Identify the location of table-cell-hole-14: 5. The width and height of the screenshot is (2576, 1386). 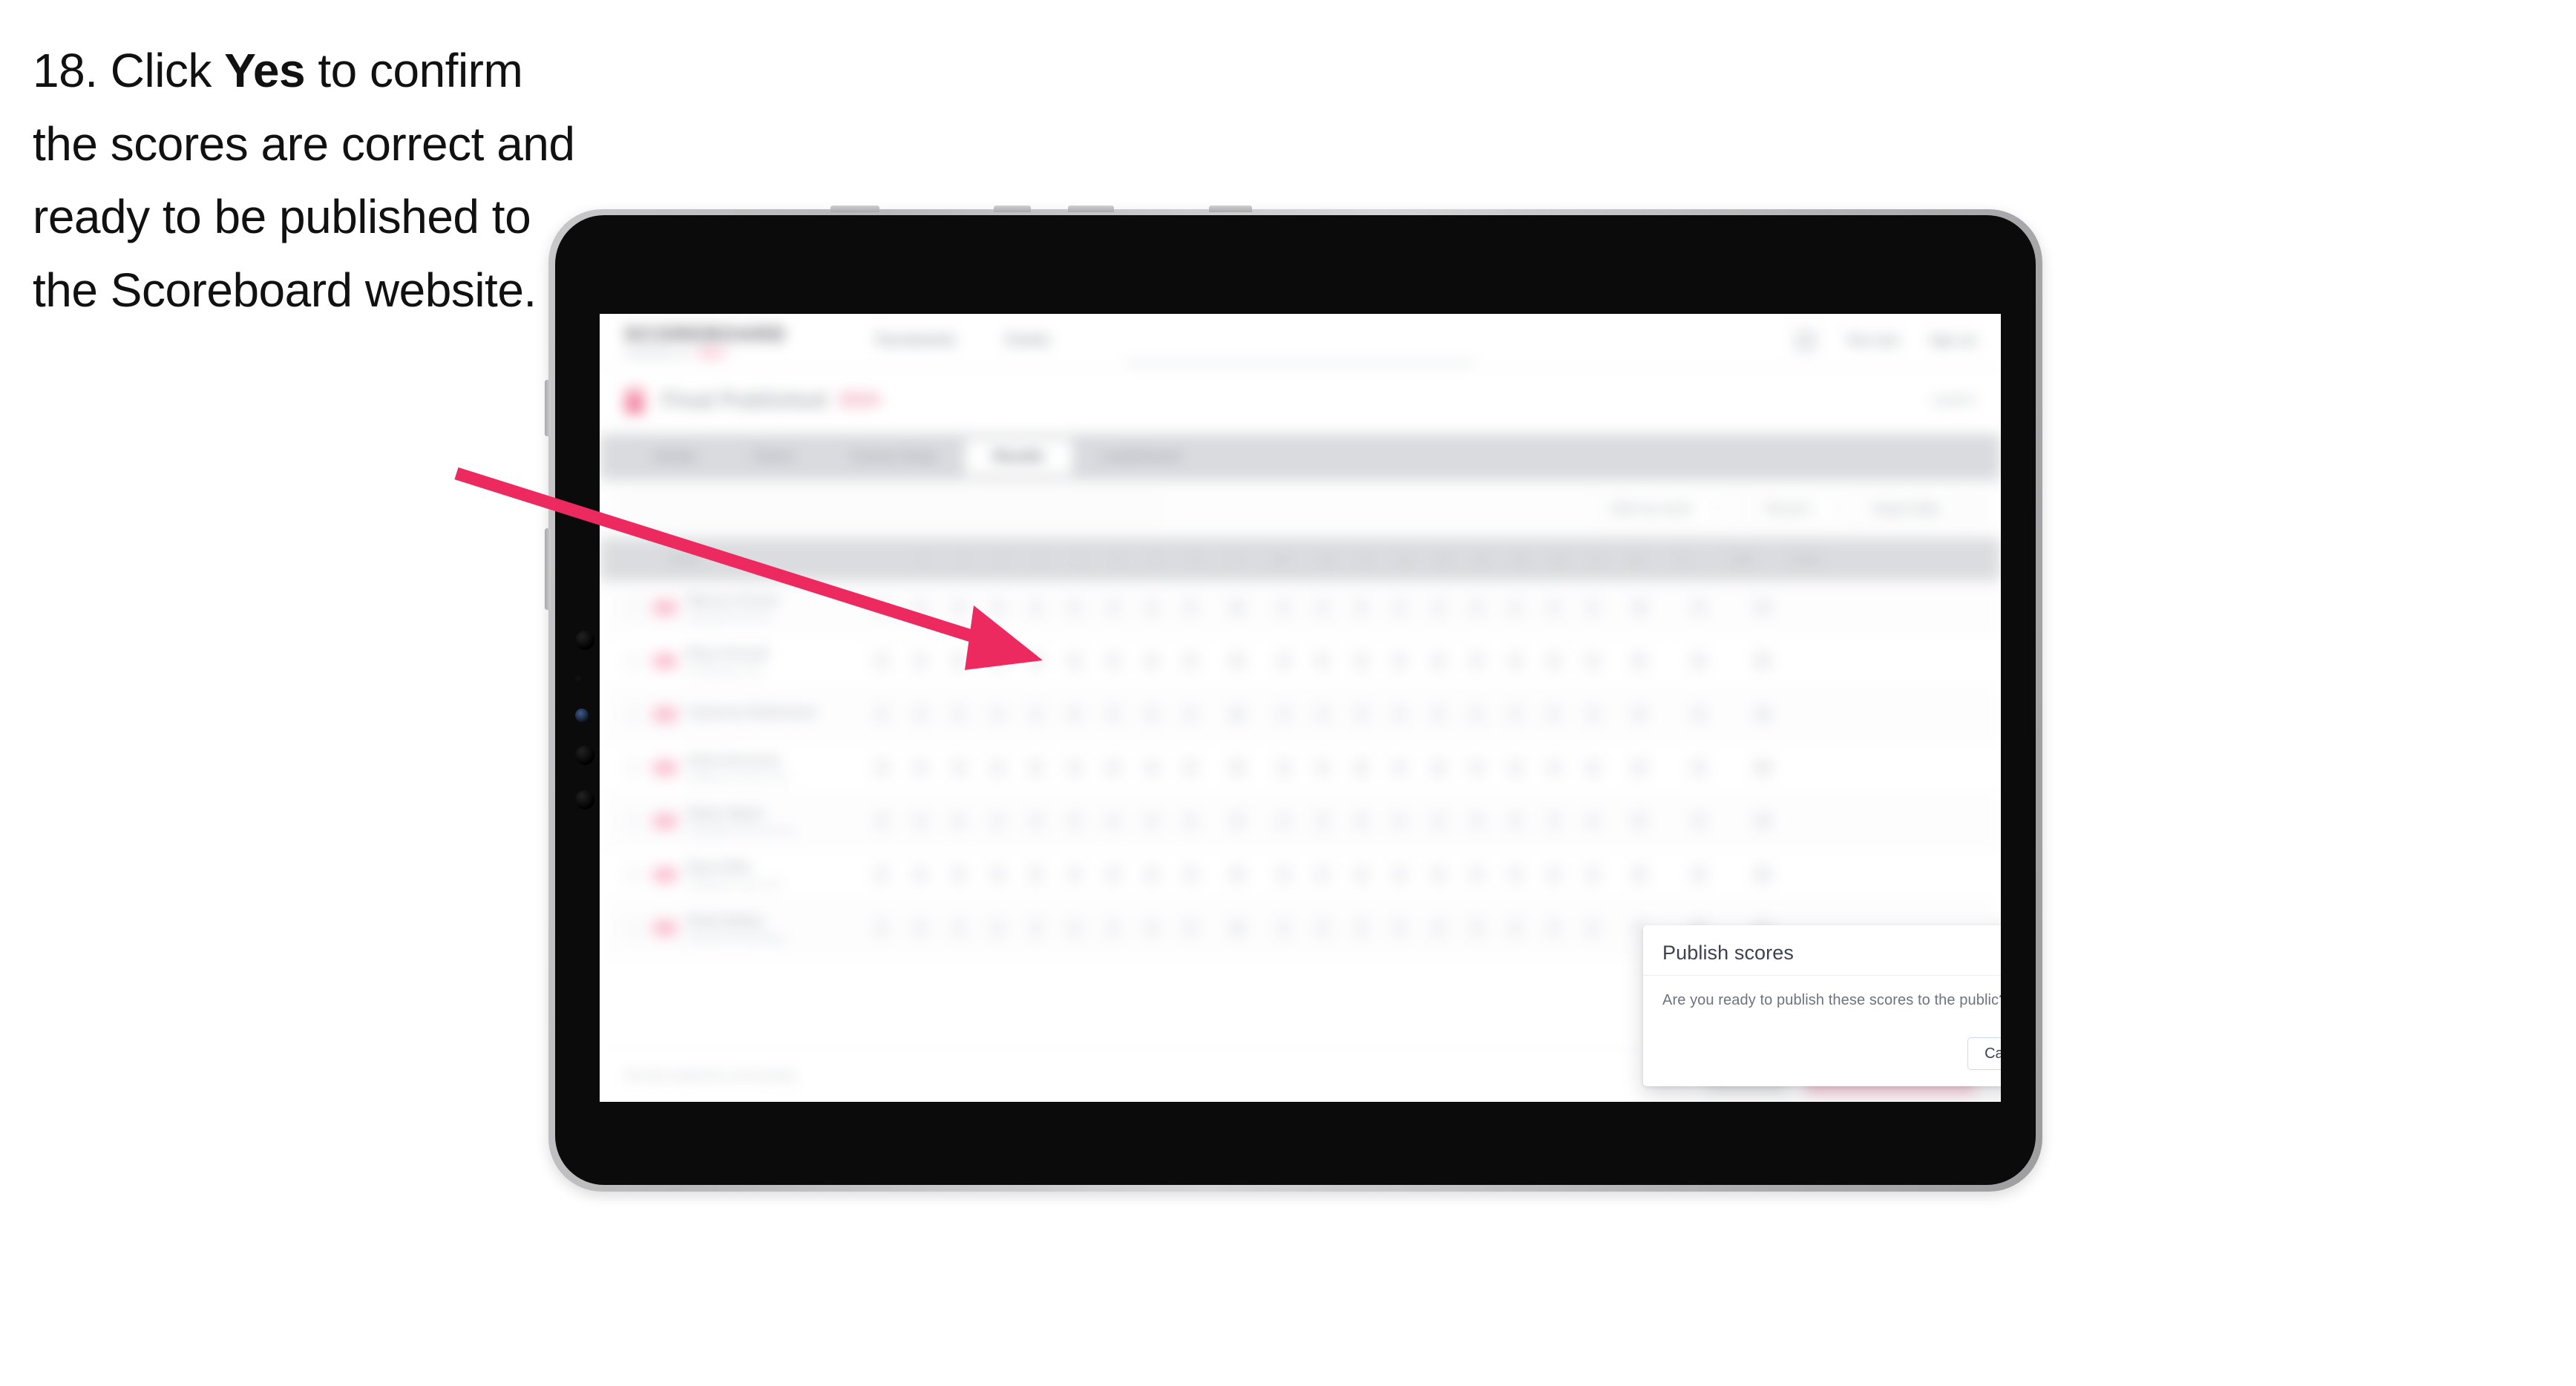
(1438, 928).